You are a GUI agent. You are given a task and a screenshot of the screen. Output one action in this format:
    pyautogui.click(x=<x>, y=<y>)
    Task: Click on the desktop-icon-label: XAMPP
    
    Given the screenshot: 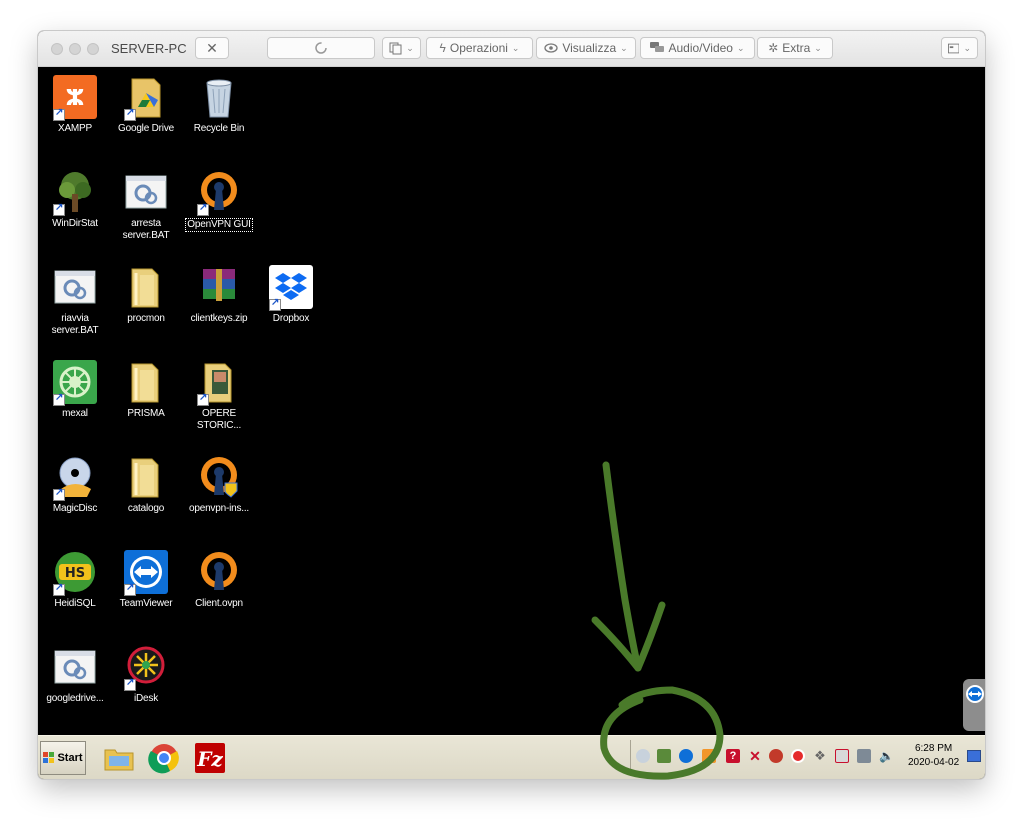 What is the action you would take?
    pyautogui.click(x=74, y=128)
    